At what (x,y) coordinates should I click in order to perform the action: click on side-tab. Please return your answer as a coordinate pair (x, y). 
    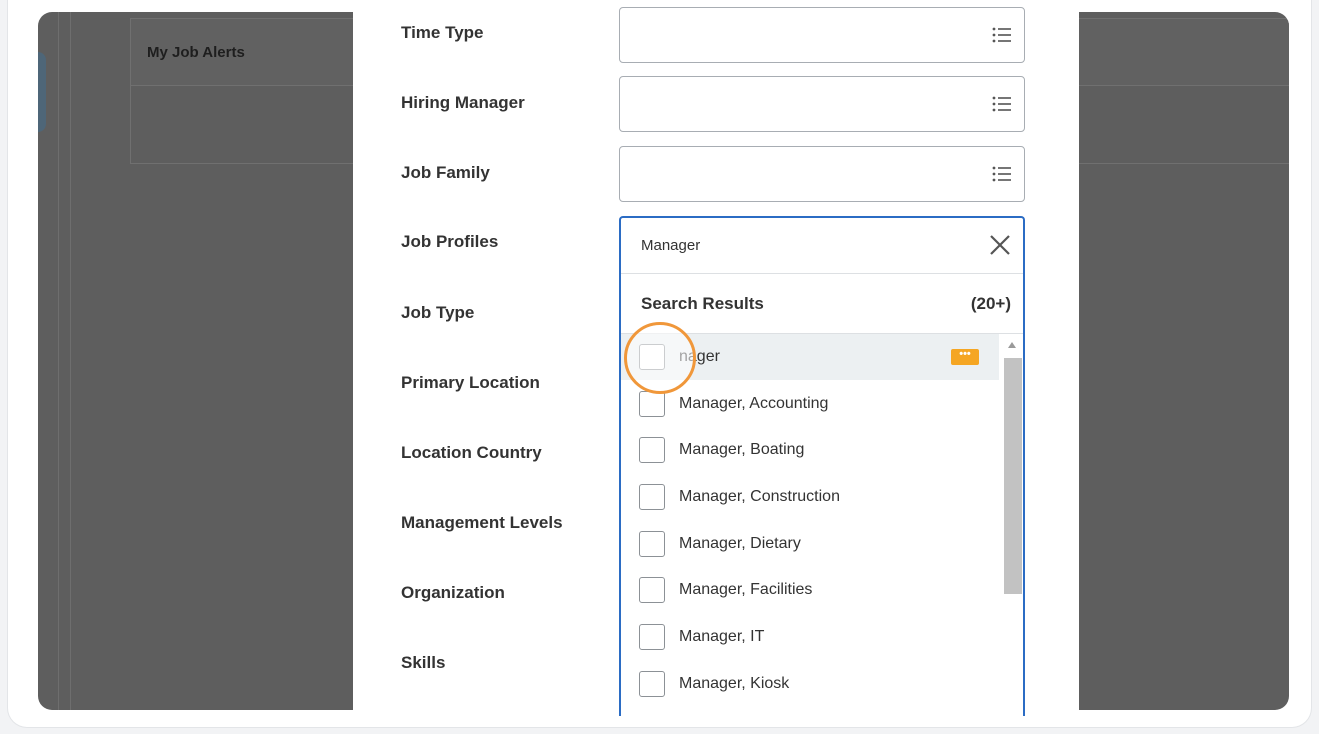
    Looking at the image, I should click on (42, 92).